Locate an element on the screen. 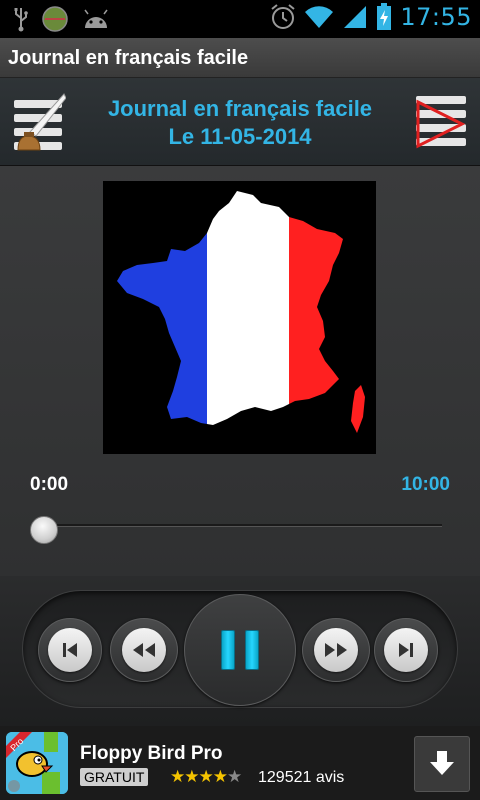 Image resolution: width=480 pixels, height=800 pixels. rewind-icon is located at coordinates (144, 650).